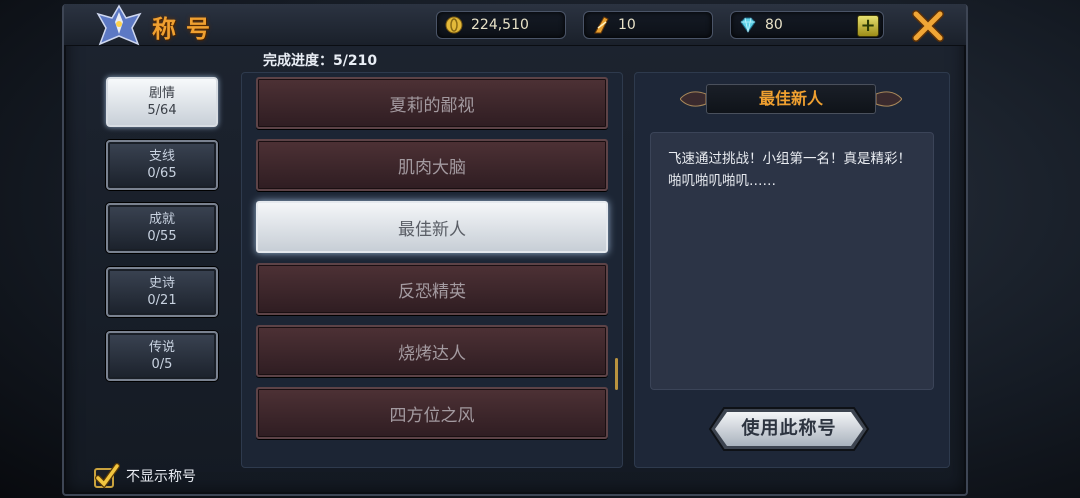  What do you see at coordinates (432, 413) in the screenshot?
I see `list-item: 四方位之风` at bounding box center [432, 413].